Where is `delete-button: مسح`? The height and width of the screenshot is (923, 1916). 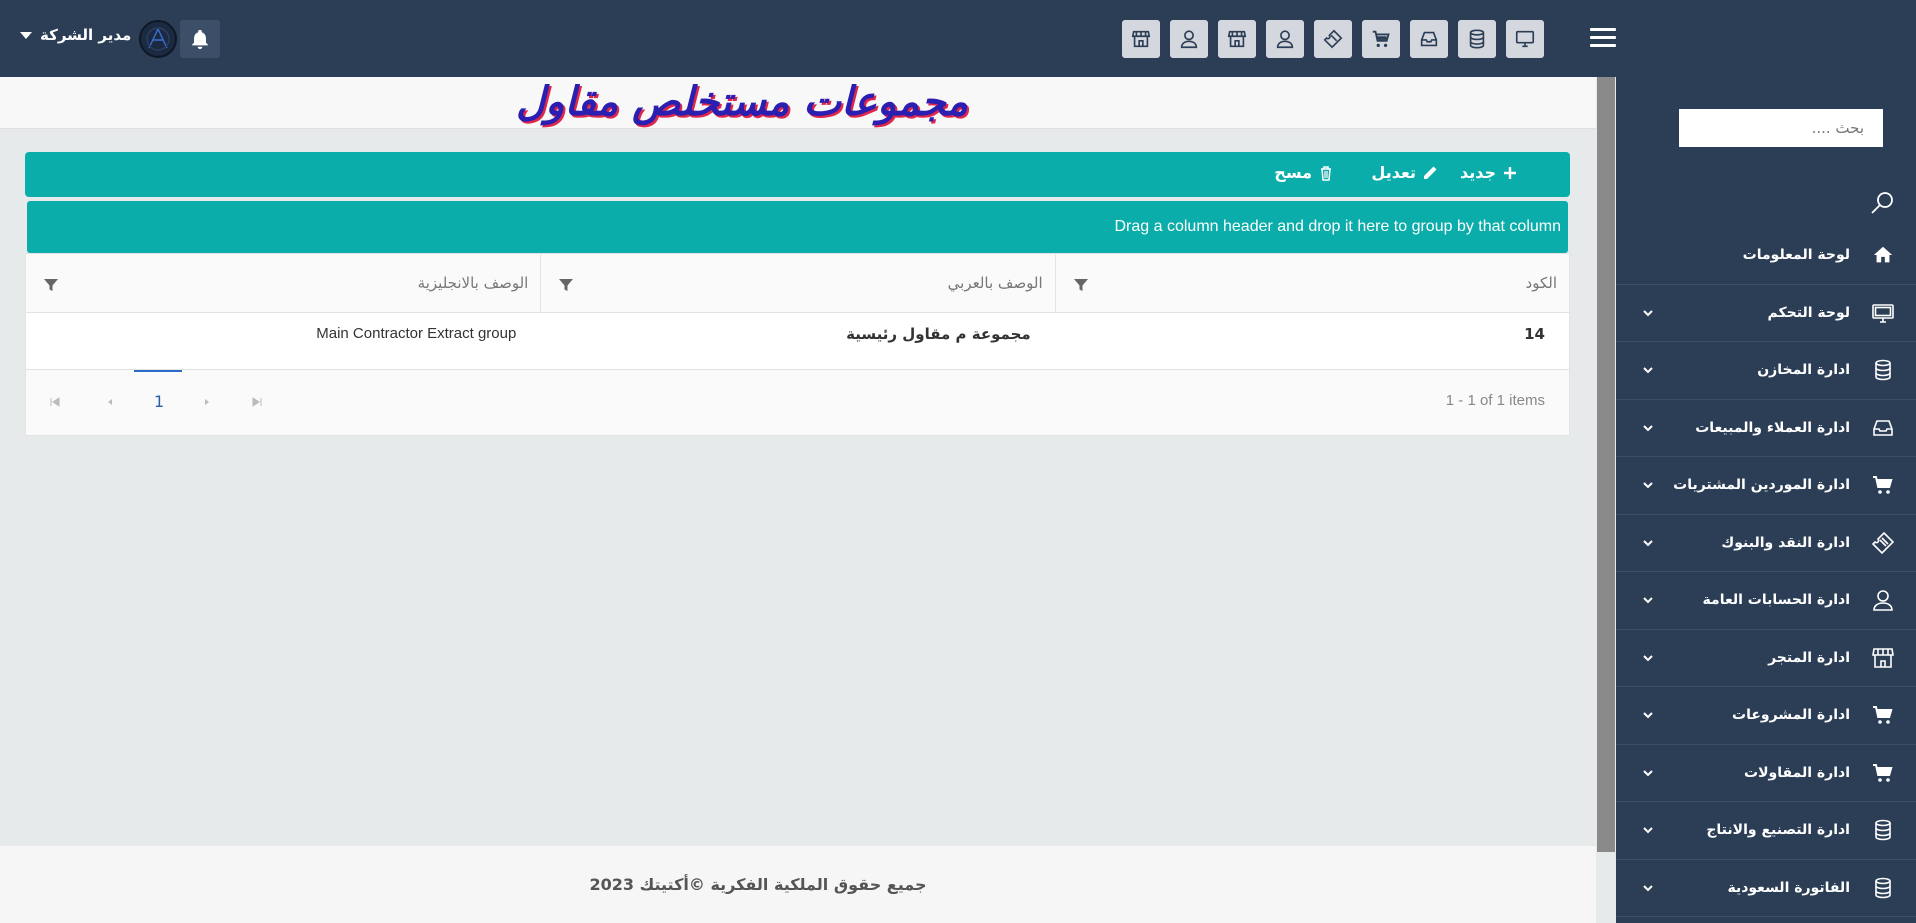 delete-button: مسح is located at coordinates (1304, 172).